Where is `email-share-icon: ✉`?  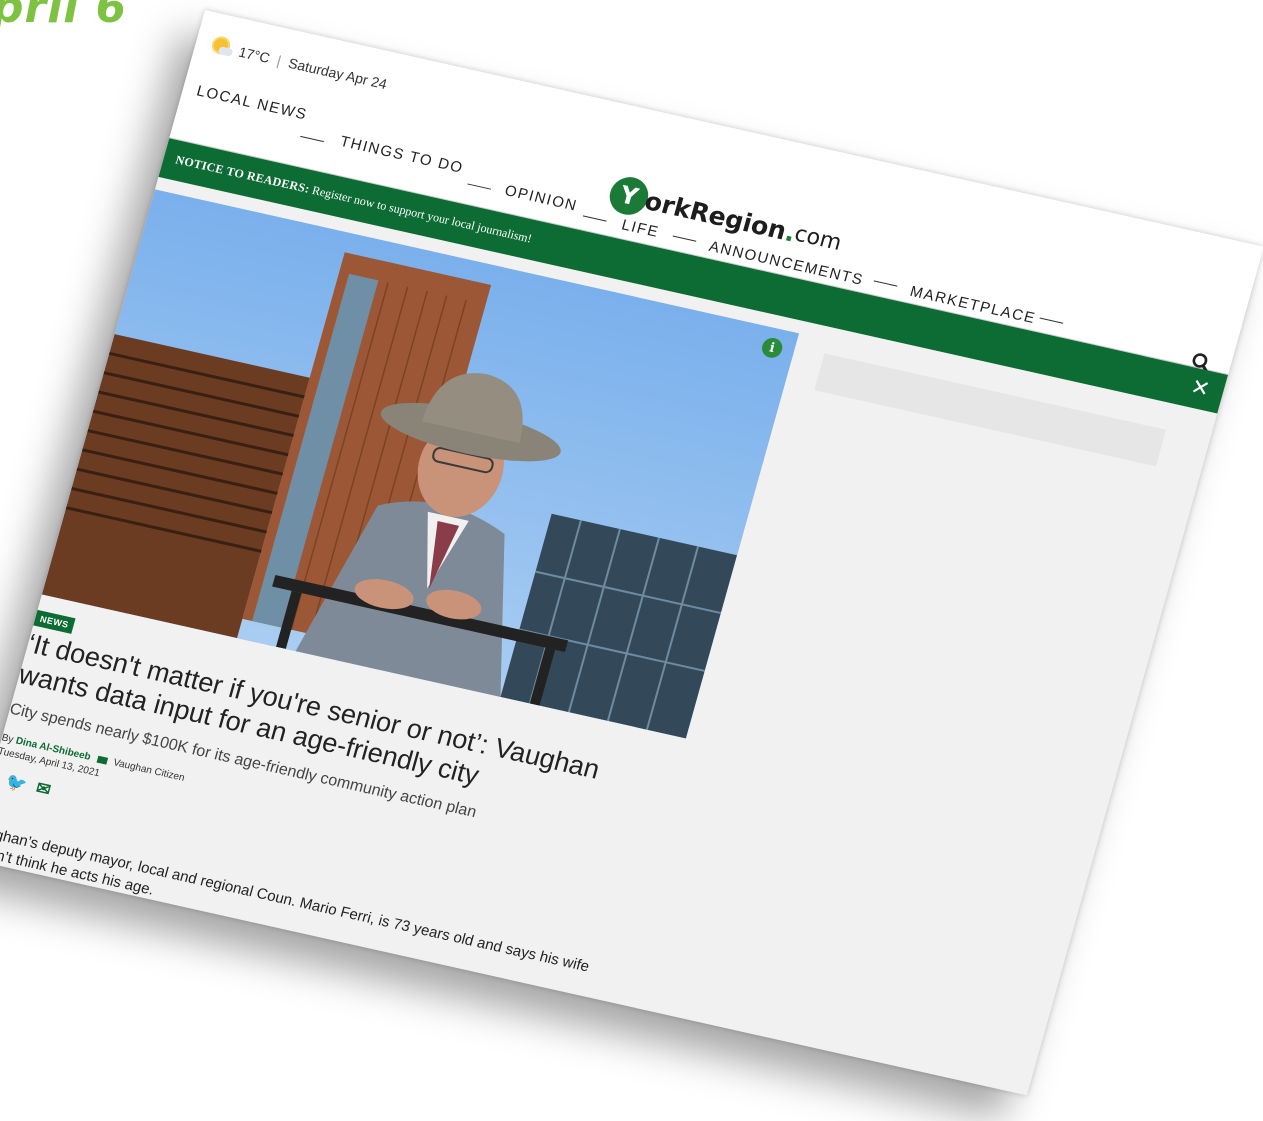 email-share-icon: ✉ is located at coordinates (43, 789).